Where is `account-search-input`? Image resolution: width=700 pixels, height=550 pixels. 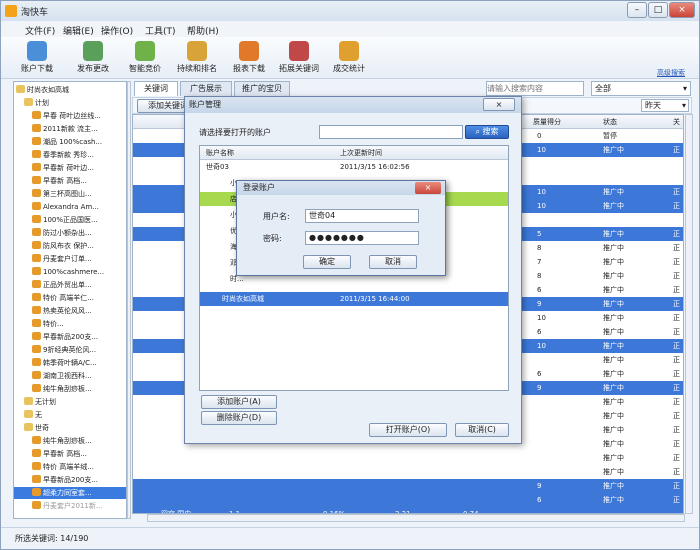 account-search-input is located at coordinates (391, 132).